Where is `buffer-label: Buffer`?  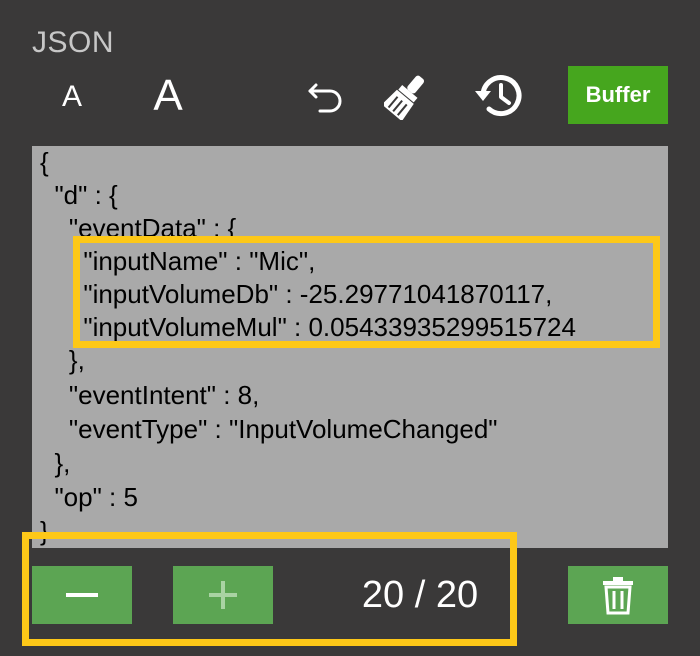
buffer-label: Buffer is located at coordinates (618, 94).